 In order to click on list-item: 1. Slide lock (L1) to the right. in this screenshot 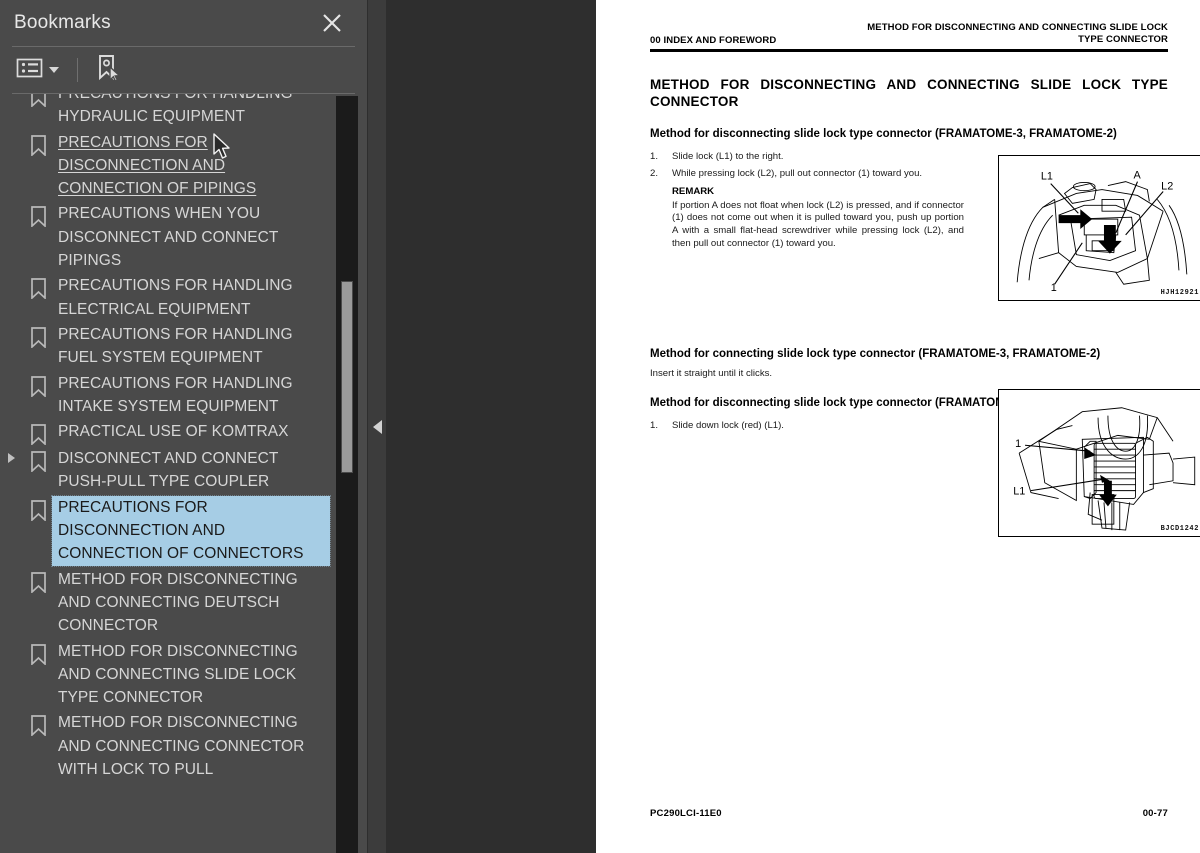, I will do `click(800, 157)`.